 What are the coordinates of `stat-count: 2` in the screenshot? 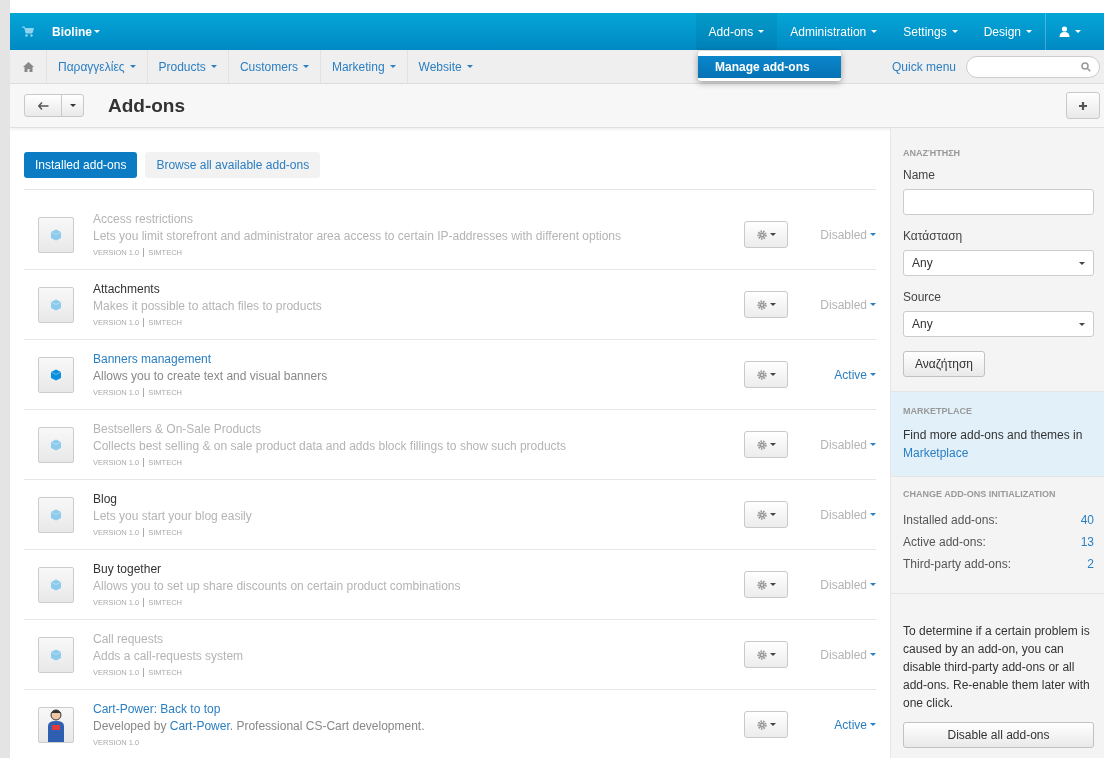 It's located at (1090, 564).